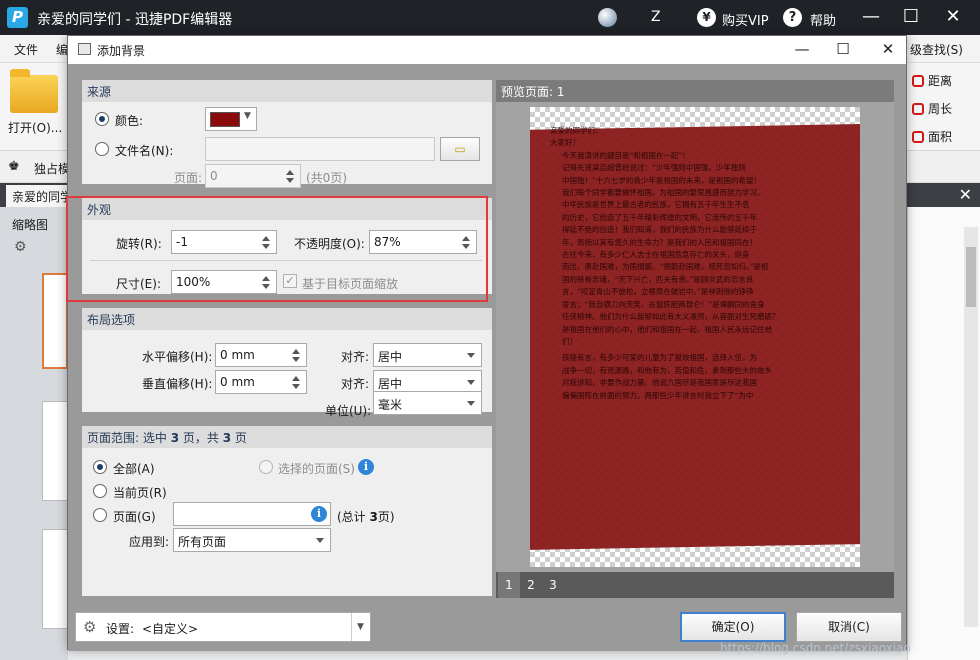 This screenshot has width=980, height=660. Describe the element at coordinates (918, 109) in the screenshot. I see `perimeter-icon` at that location.